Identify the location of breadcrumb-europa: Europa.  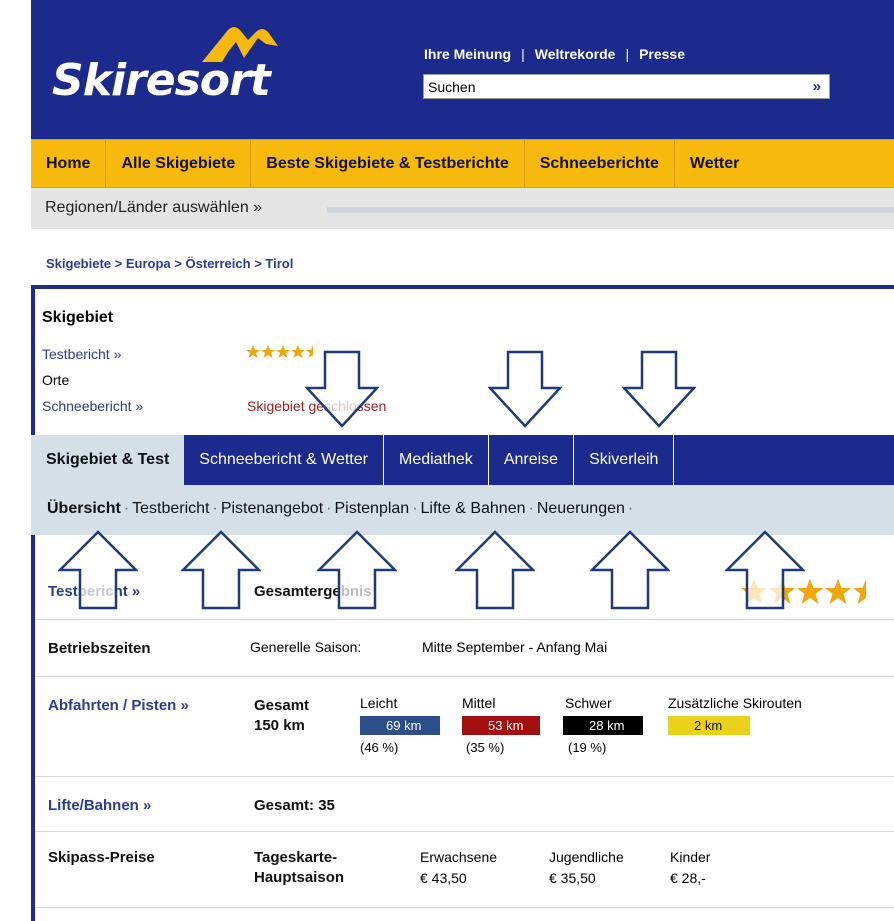
(148, 263).